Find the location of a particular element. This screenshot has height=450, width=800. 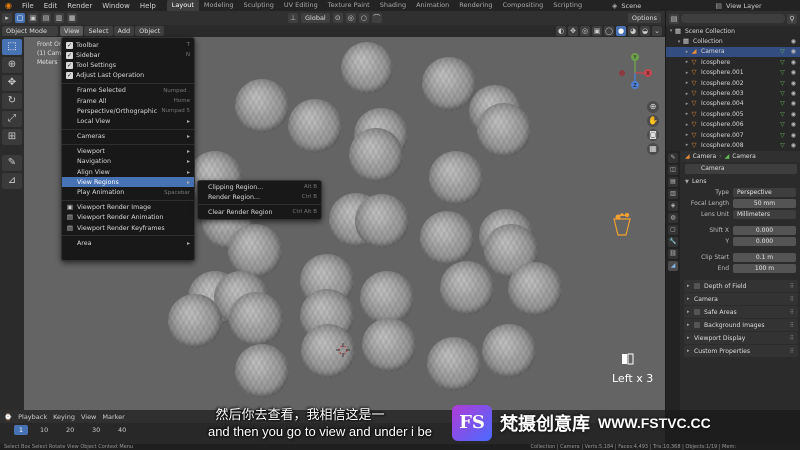

select-mode-intersect-icon: ▦ is located at coordinates (72, 18).